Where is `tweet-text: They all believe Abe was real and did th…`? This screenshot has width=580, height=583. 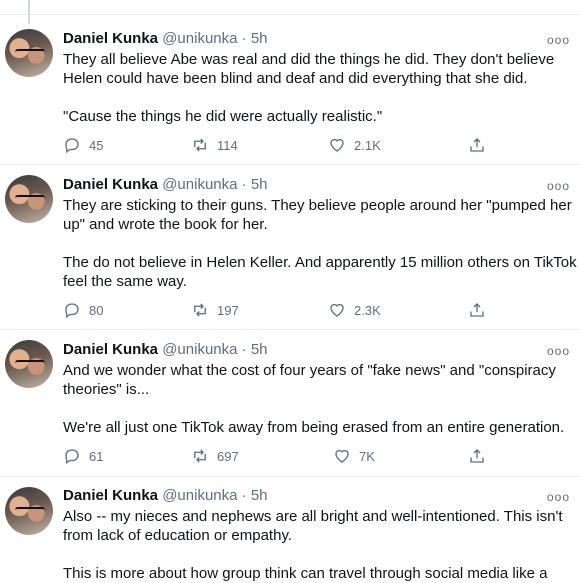 tweet-text: They all believe Abe was real and did th… is located at coordinates (320, 88).